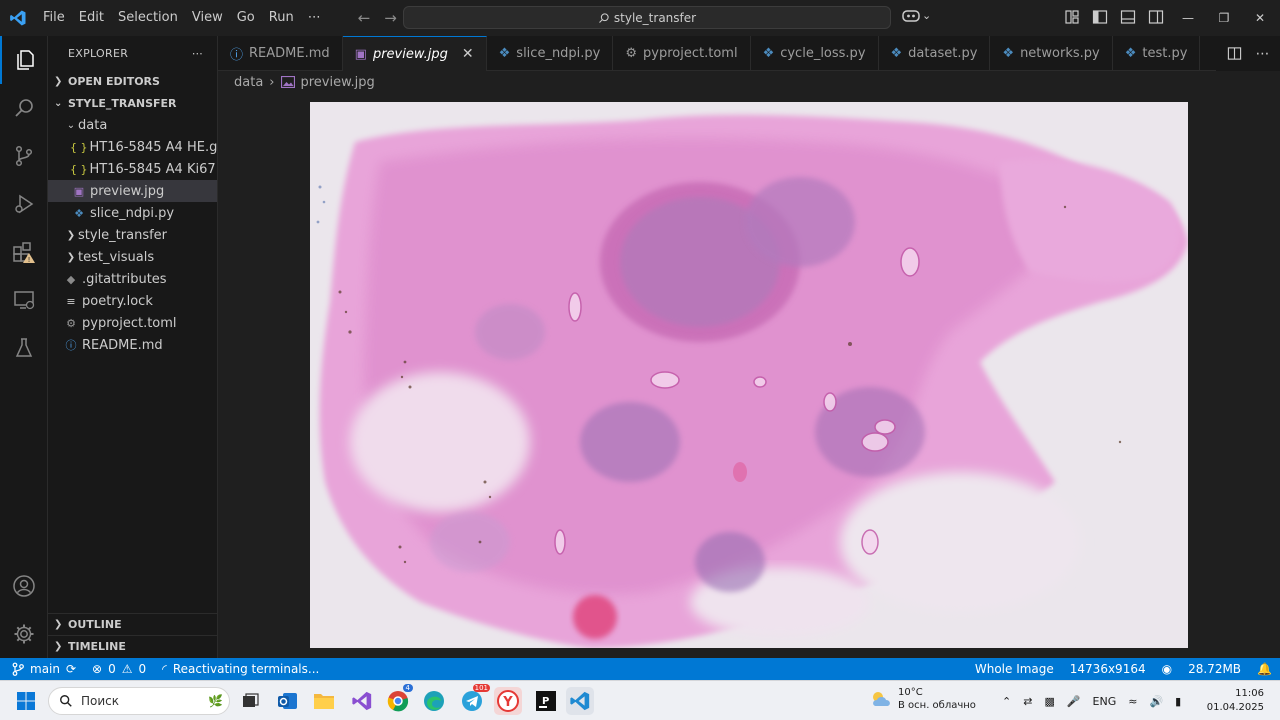  Describe the element at coordinates (24, 348) in the screenshot. I see `testing-flask-icon` at that location.